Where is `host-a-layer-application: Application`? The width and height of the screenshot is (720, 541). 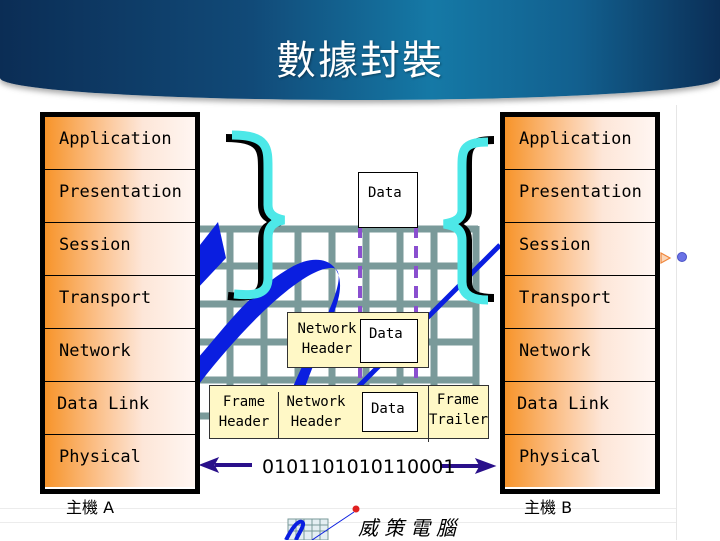
host-a-layer-application: Application is located at coordinates (120, 143).